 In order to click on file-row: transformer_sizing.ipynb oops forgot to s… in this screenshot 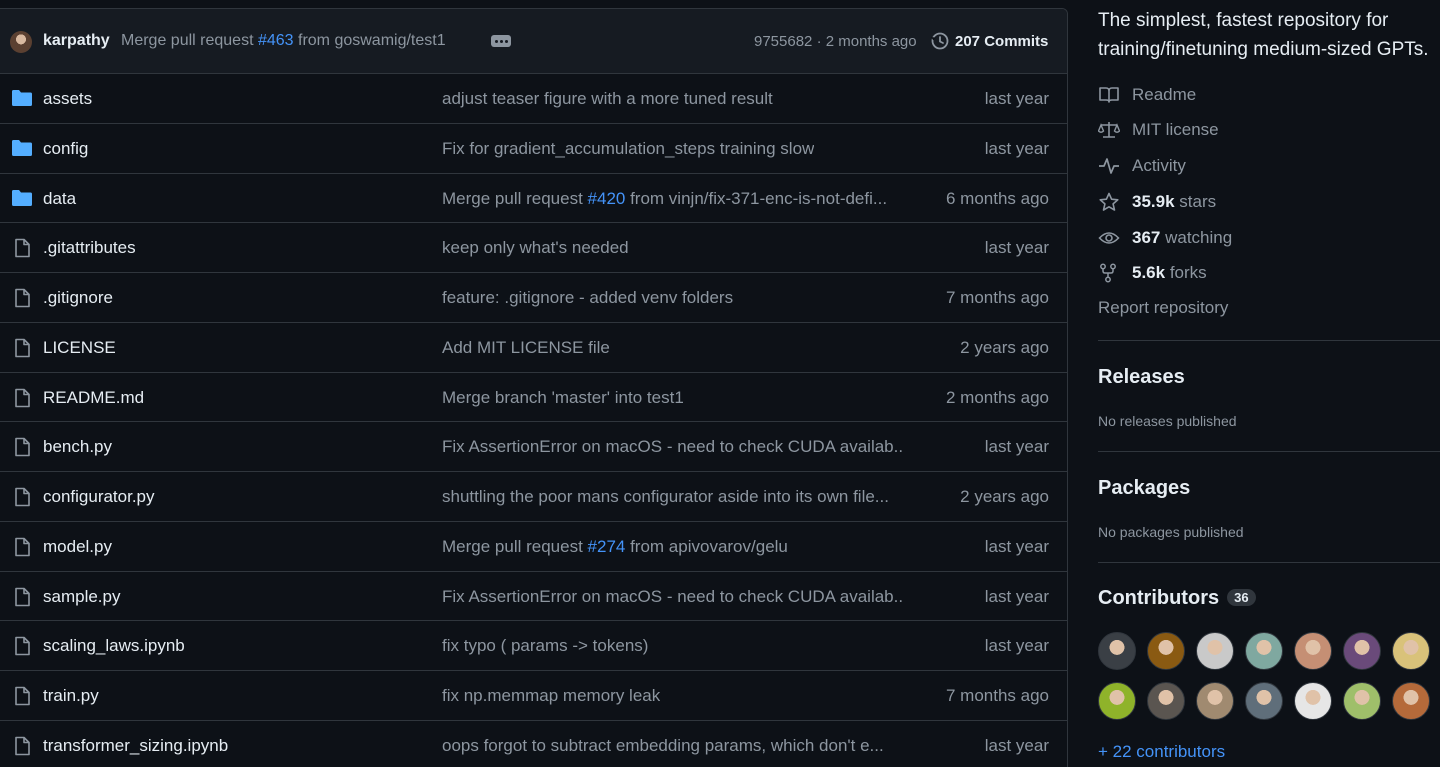, I will do `click(533, 744)`.